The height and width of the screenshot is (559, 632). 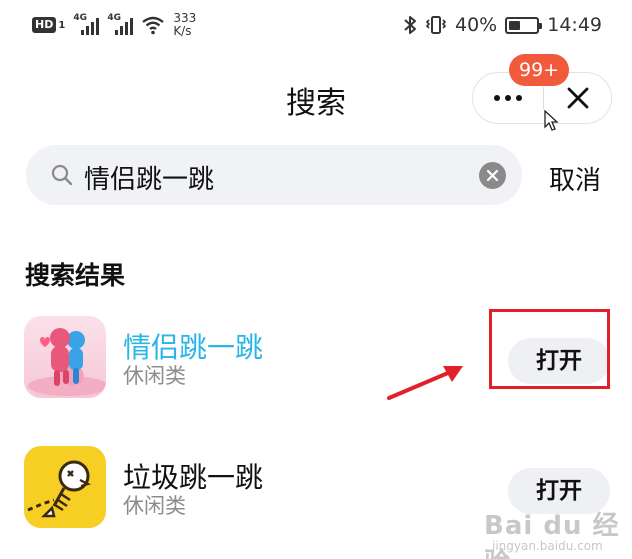 I want to click on more-dots-icon, so click(x=497, y=98).